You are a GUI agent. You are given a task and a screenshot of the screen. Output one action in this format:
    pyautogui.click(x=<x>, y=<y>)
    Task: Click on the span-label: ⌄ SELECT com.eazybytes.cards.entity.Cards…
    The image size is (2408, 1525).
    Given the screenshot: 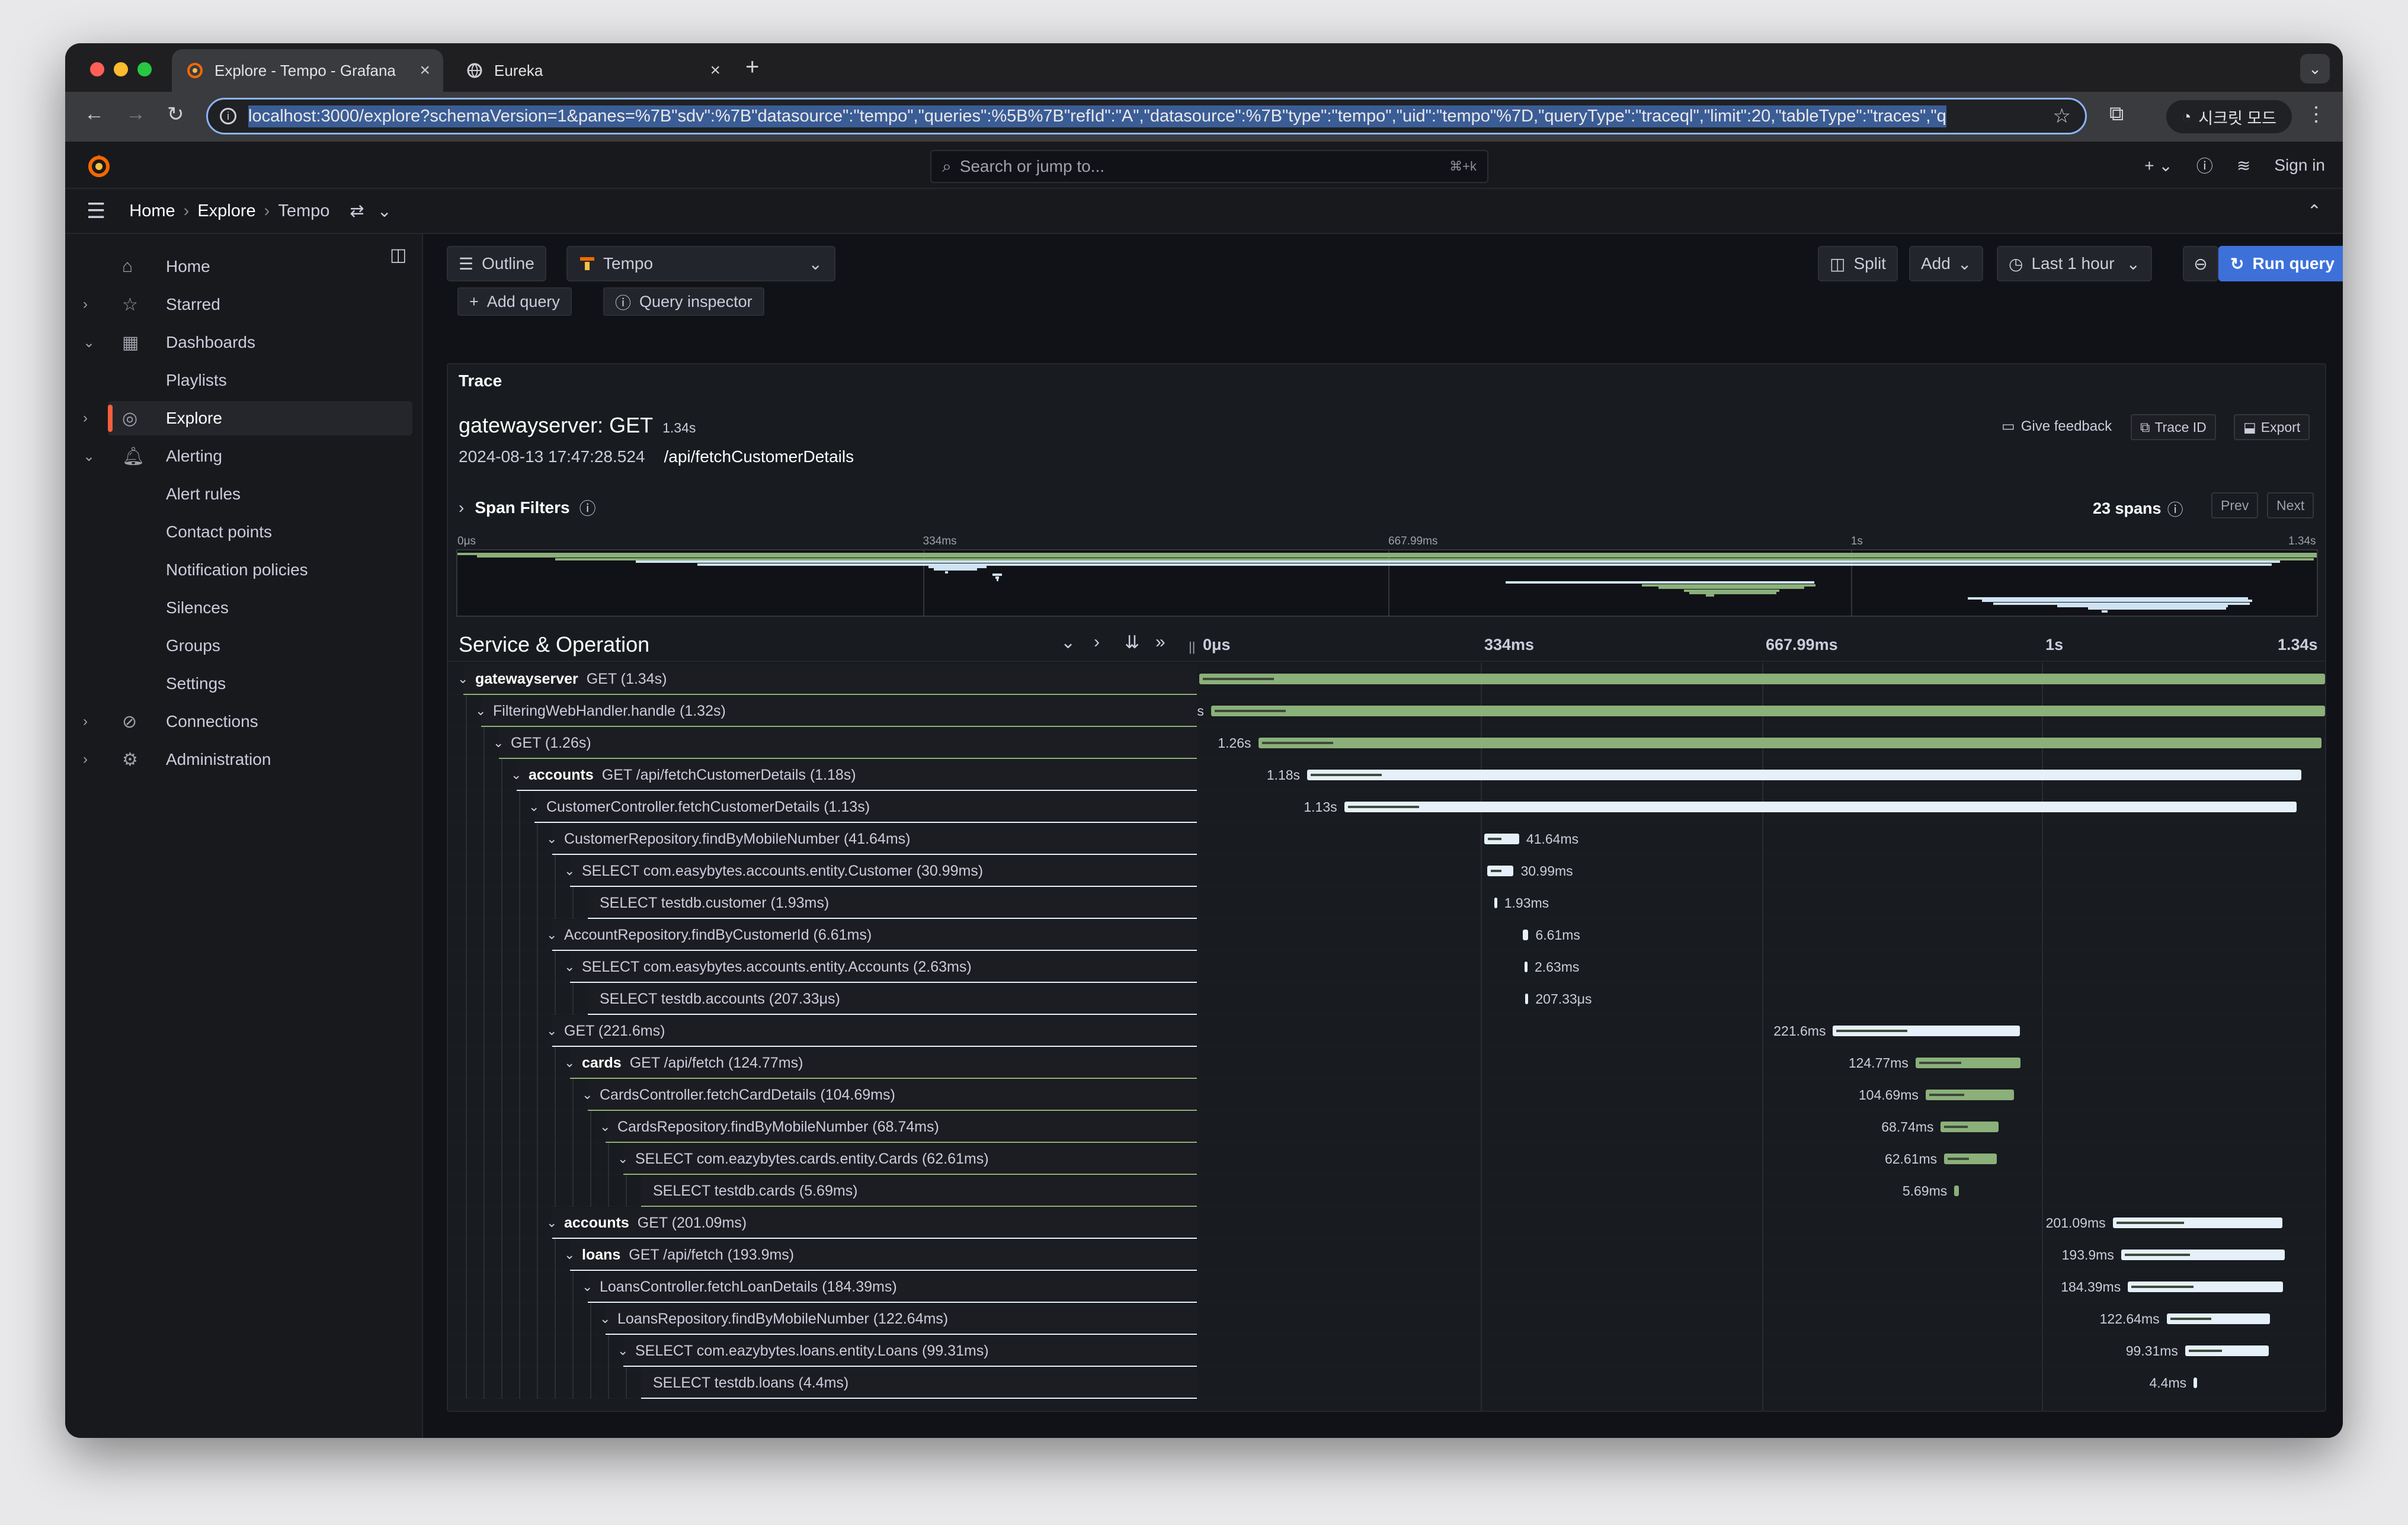 What is the action you would take?
    pyautogui.click(x=803, y=1159)
    